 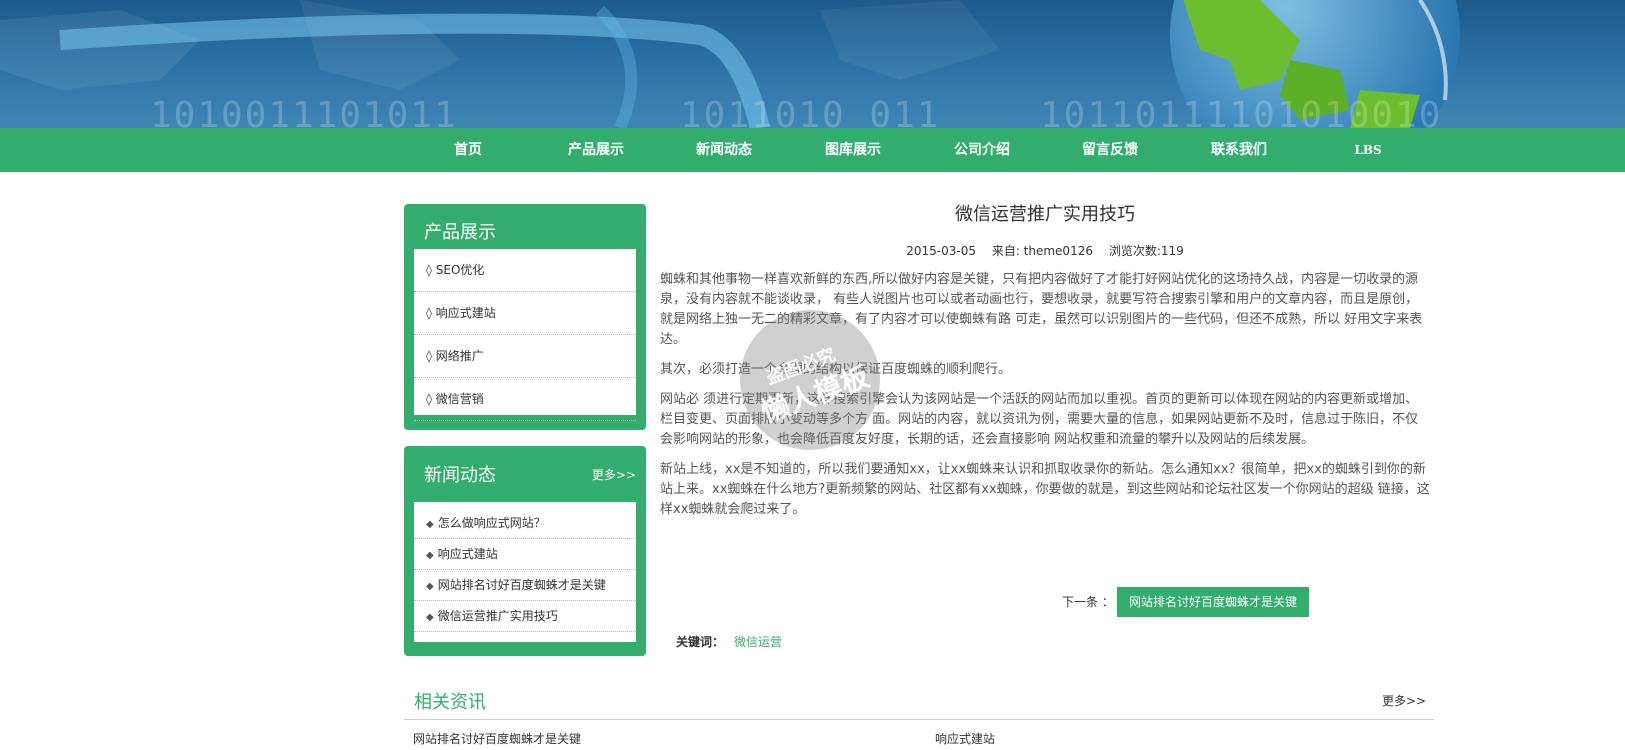 What do you see at coordinates (497, 616) in the screenshot?
I see `news-item-label: 微信运营推广实用技巧` at bounding box center [497, 616].